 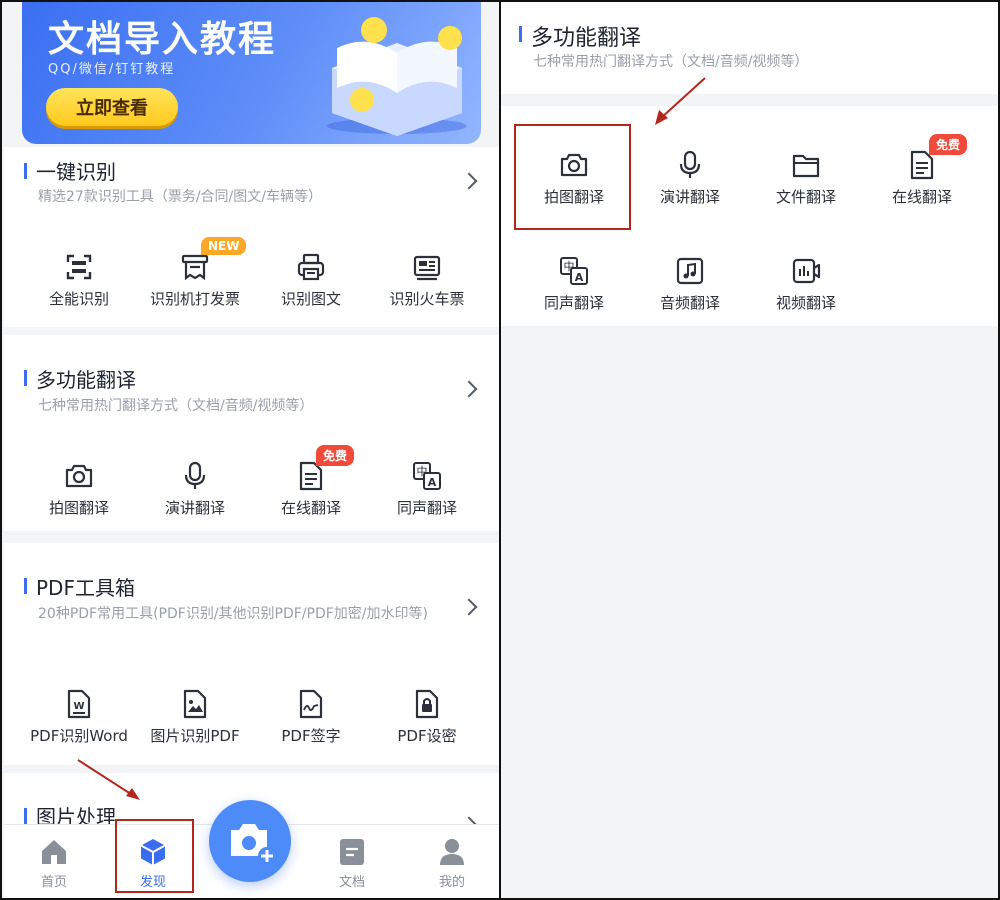 What do you see at coordinates (690, 271) in the screenshot?
I see `music-note-icon` at bounding box center [690, 271].